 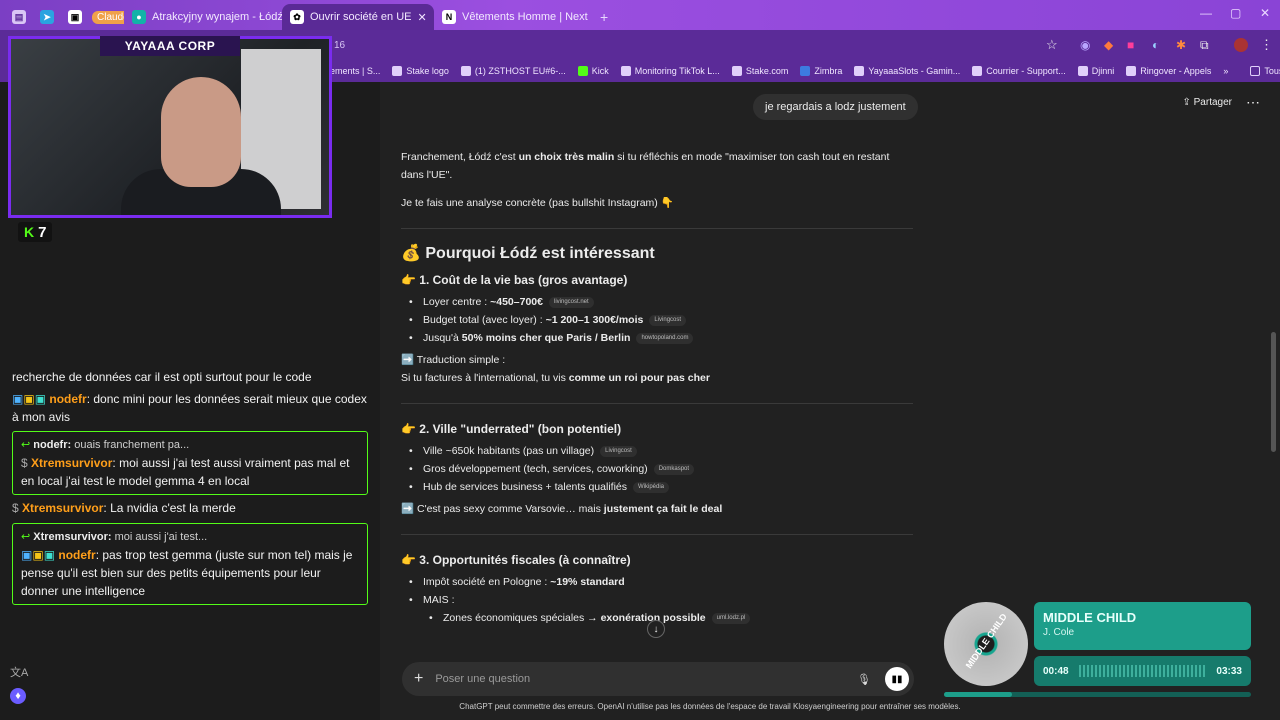 I want to click on bookmark-item: Stake logo, so click(x=420, y=71).